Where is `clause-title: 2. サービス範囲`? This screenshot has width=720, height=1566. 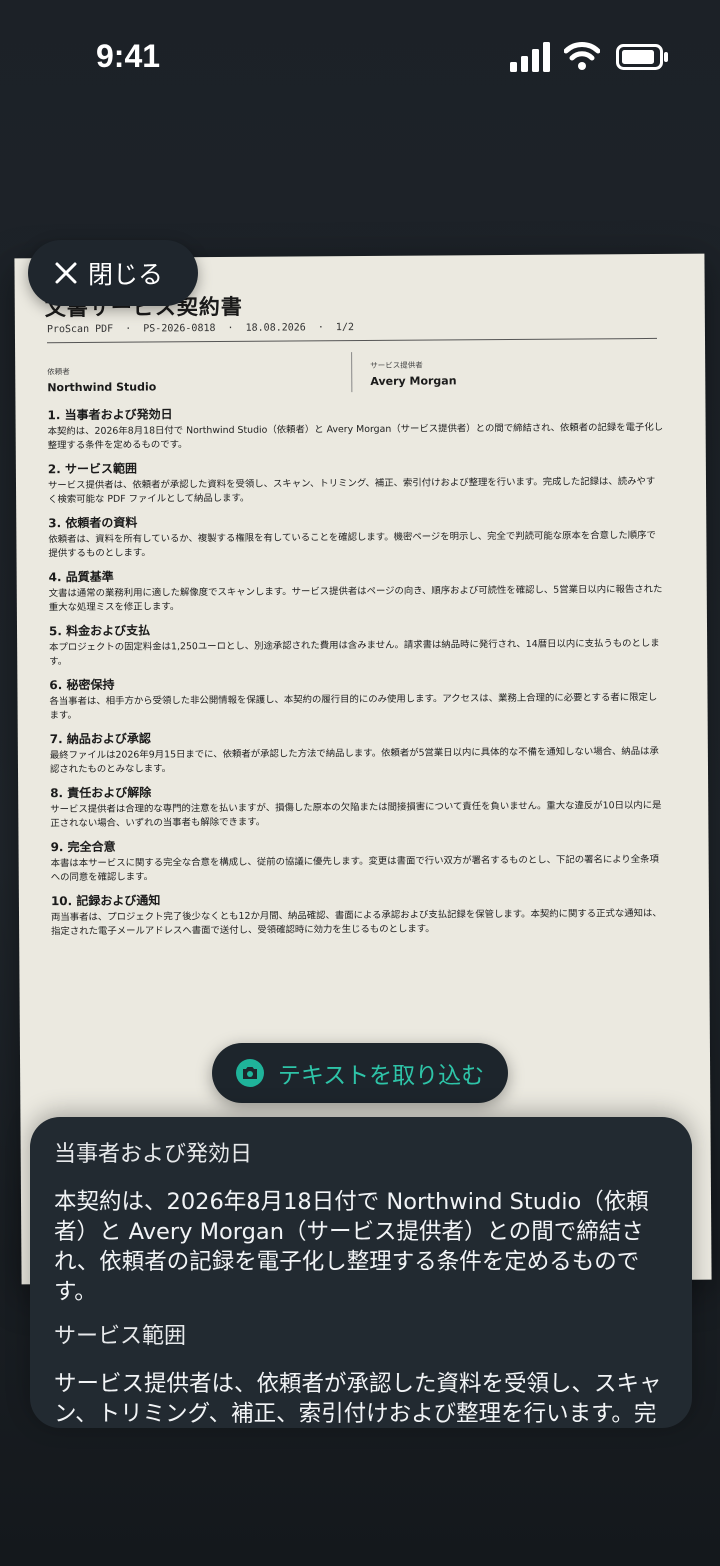
clause-title: 2. サービス範囲 is located at coordinates (92, 469).